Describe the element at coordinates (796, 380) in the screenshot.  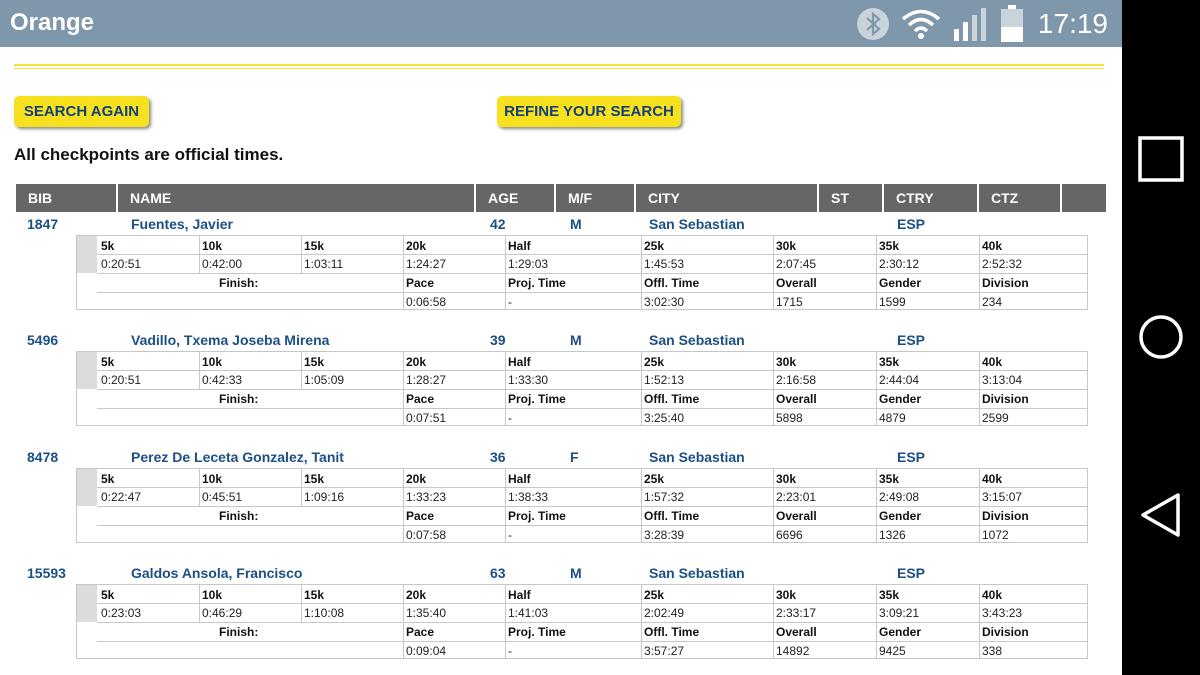
I see `split-time: 2:16:58` at that location.